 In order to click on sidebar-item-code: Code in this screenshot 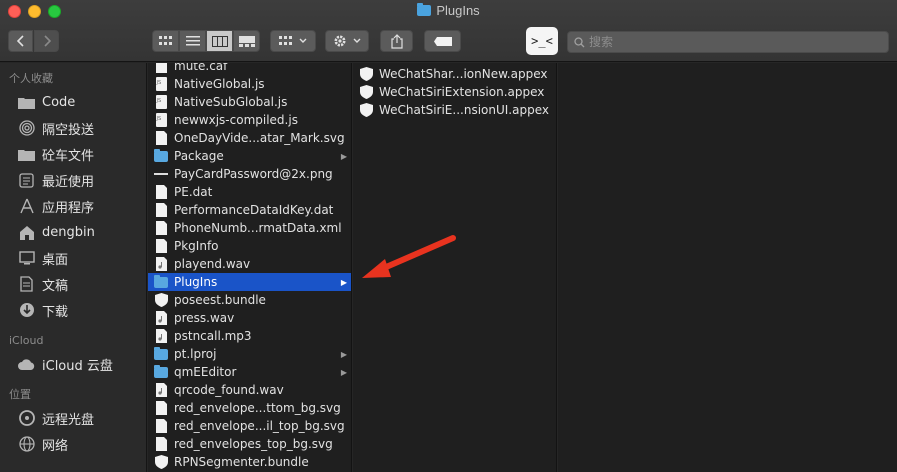, I will do `click(73, 102)`.